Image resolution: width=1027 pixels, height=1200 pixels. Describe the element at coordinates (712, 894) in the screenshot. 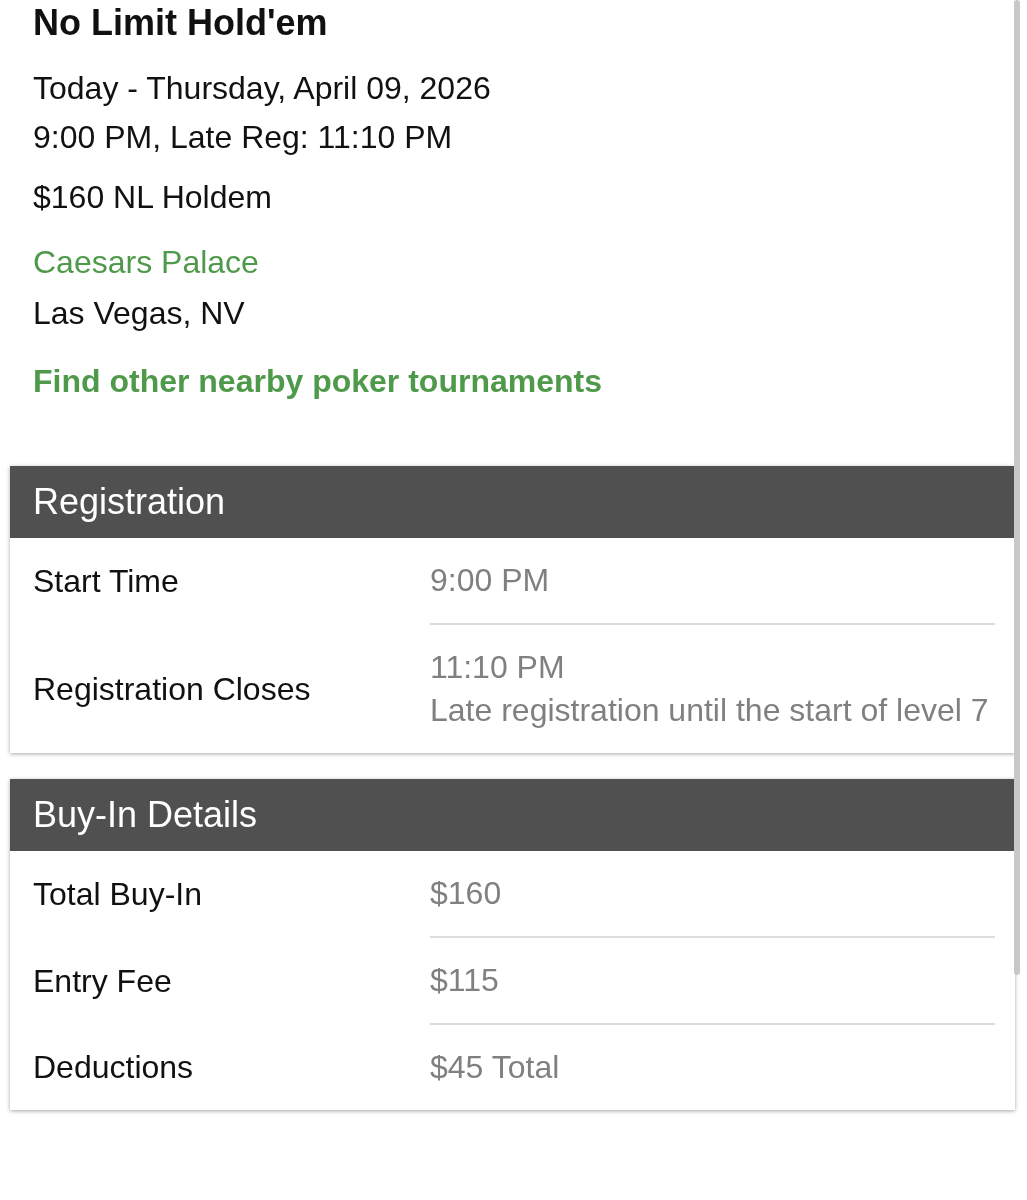

I see `row-value: $160` at that location.